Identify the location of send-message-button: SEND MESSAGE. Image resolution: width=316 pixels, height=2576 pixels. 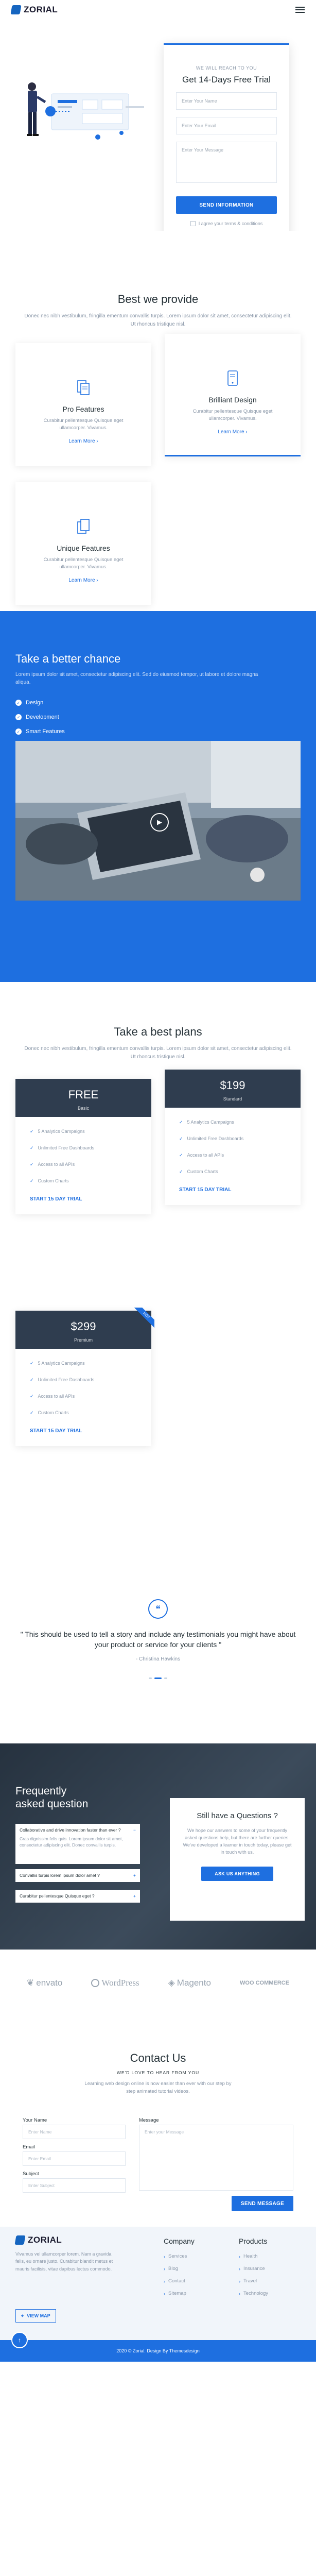
(262, 2204).